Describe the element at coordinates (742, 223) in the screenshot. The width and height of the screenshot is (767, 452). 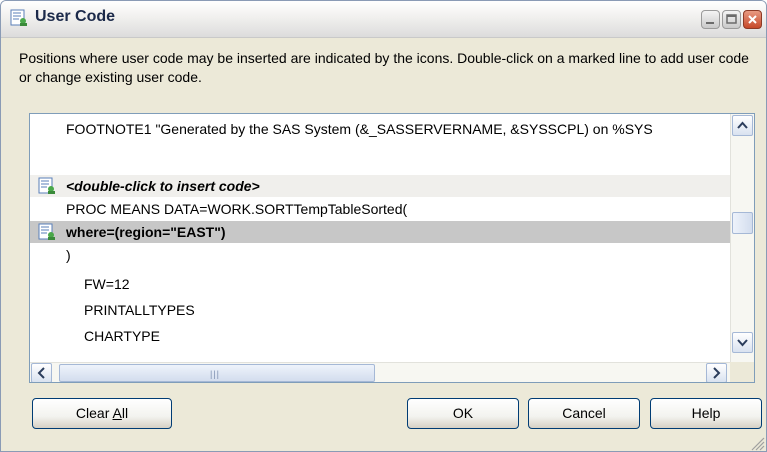
I see `vertical-scroll-thumb` at that location.